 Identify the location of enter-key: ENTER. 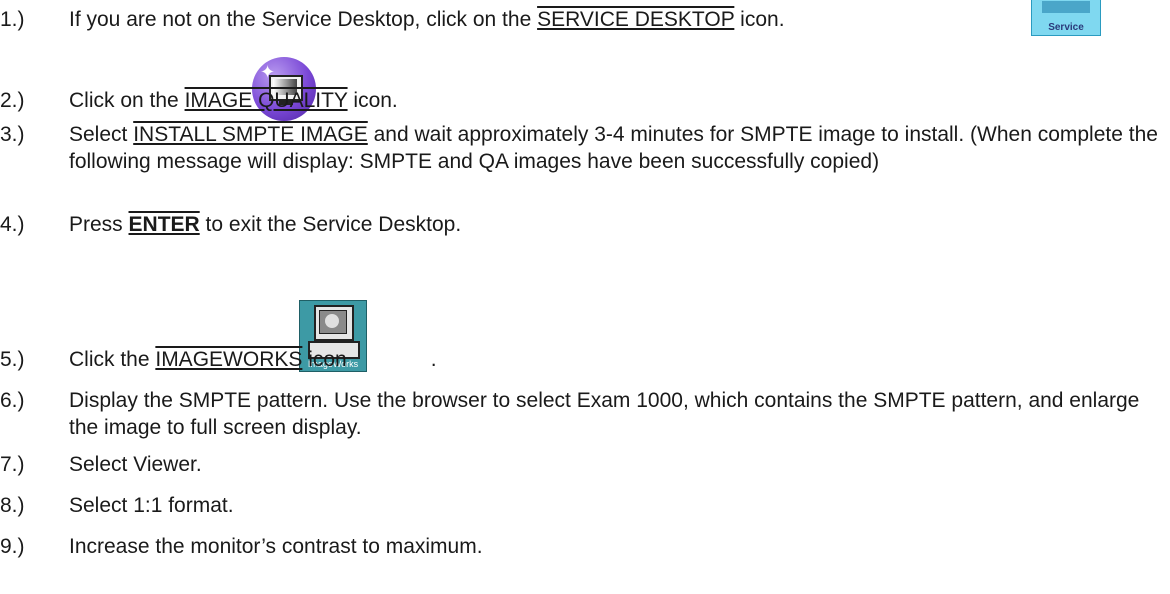
(164, 224).